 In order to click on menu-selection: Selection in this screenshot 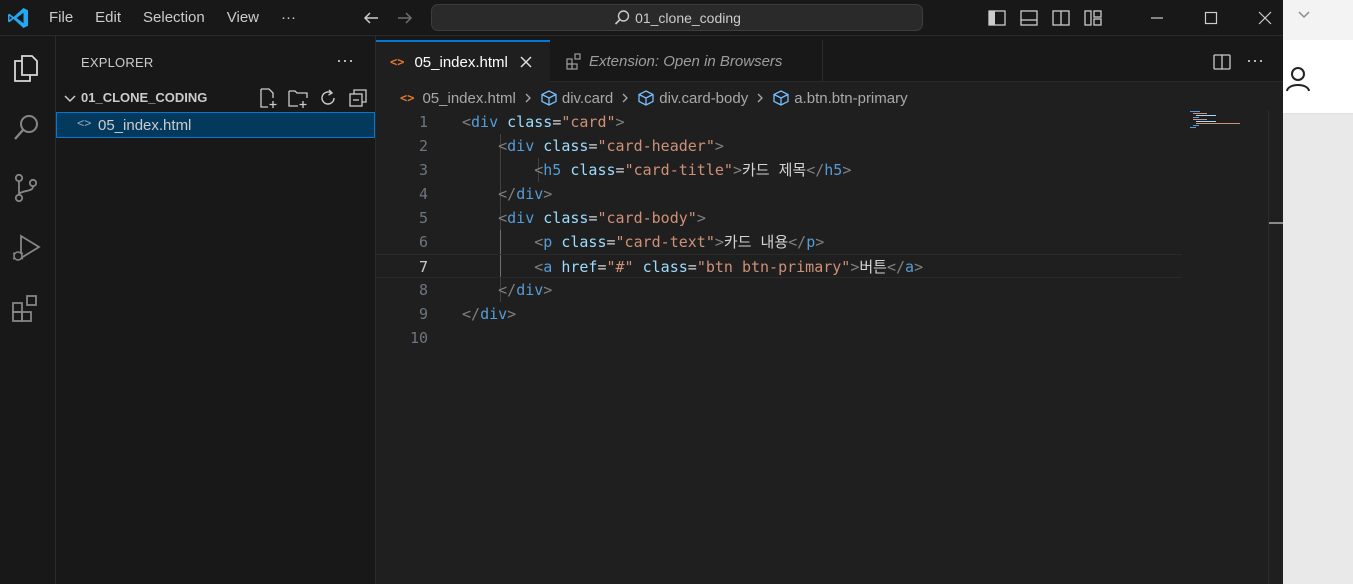, I will do `click(174, 18)`.